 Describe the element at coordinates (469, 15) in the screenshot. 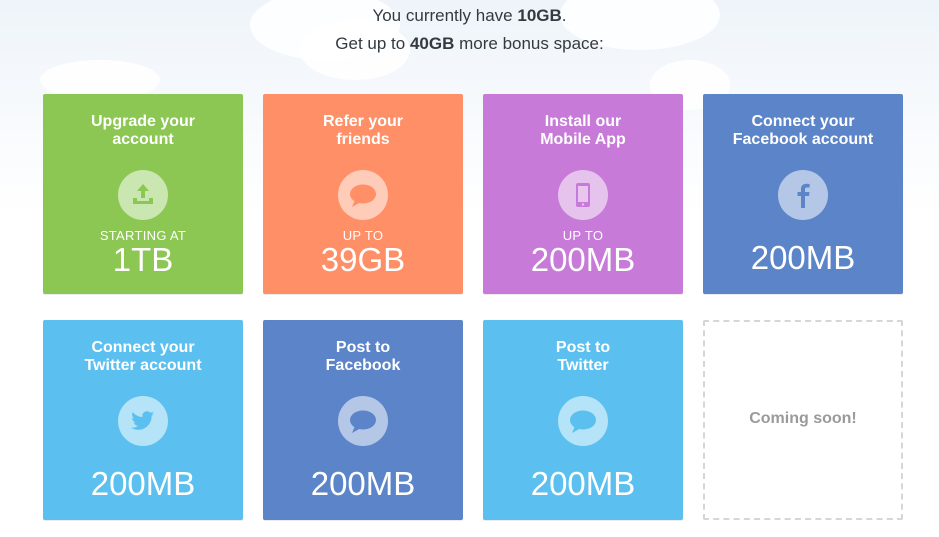

I see `current-storage-line: You currently have 10GB.` at that location.